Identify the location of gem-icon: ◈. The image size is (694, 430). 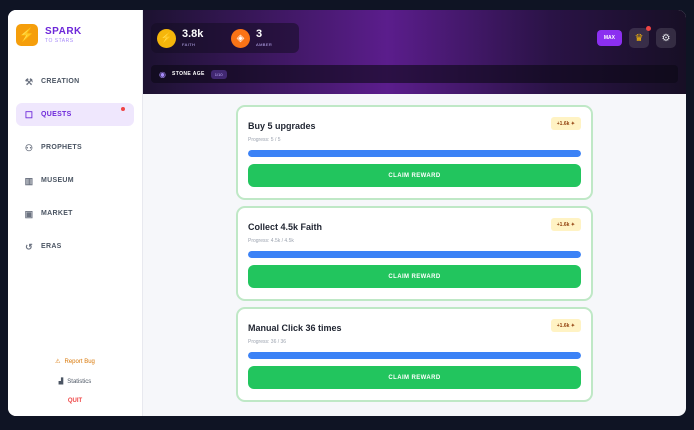
(240, 38).